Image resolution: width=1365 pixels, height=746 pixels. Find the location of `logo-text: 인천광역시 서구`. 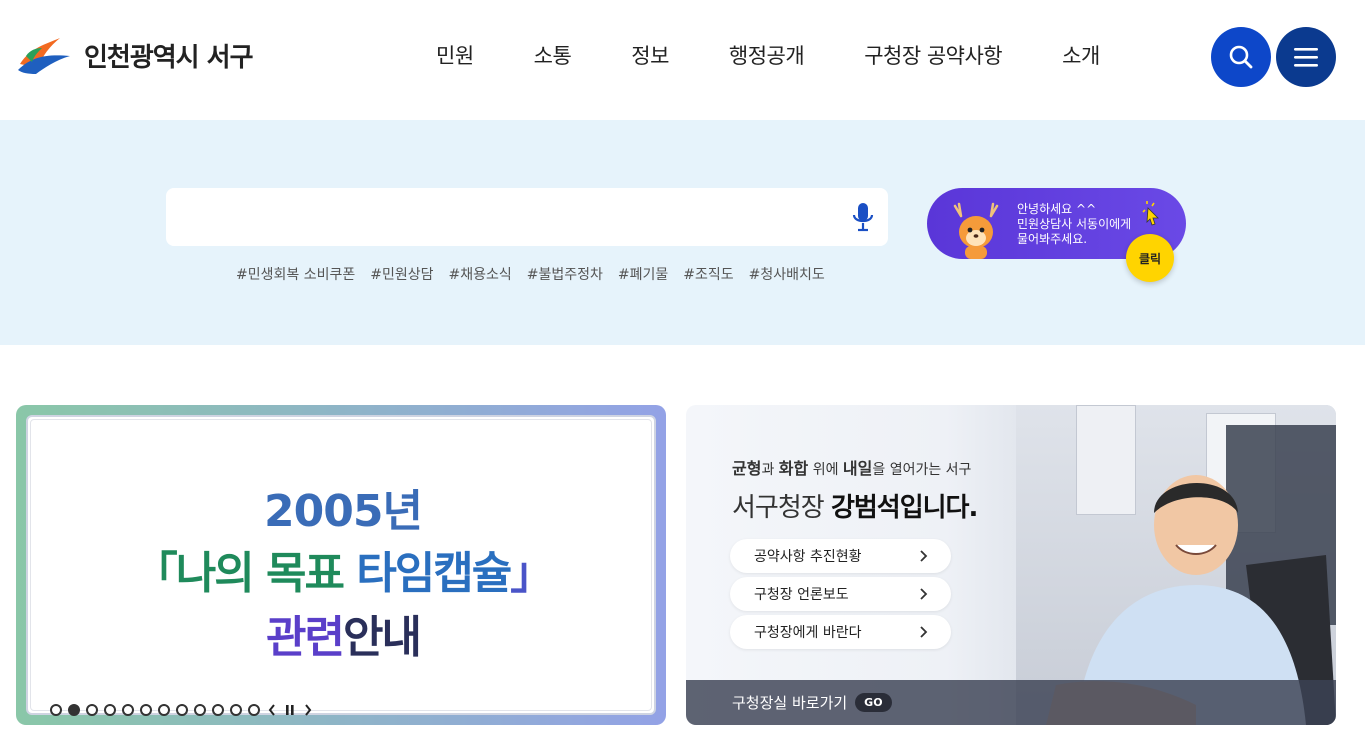

logo-text: 인천광역시 서구 is located at coordinates (168, 57).